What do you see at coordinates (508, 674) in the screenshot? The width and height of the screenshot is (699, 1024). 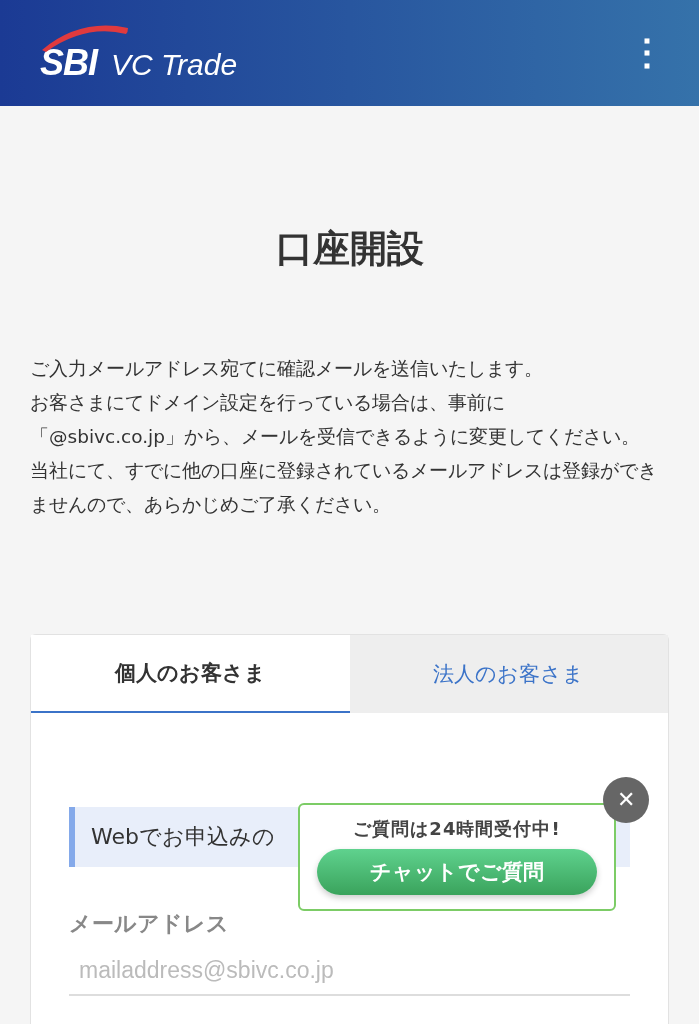 I see `tab: 法人のお客さま` at bounding box center [508, 674].